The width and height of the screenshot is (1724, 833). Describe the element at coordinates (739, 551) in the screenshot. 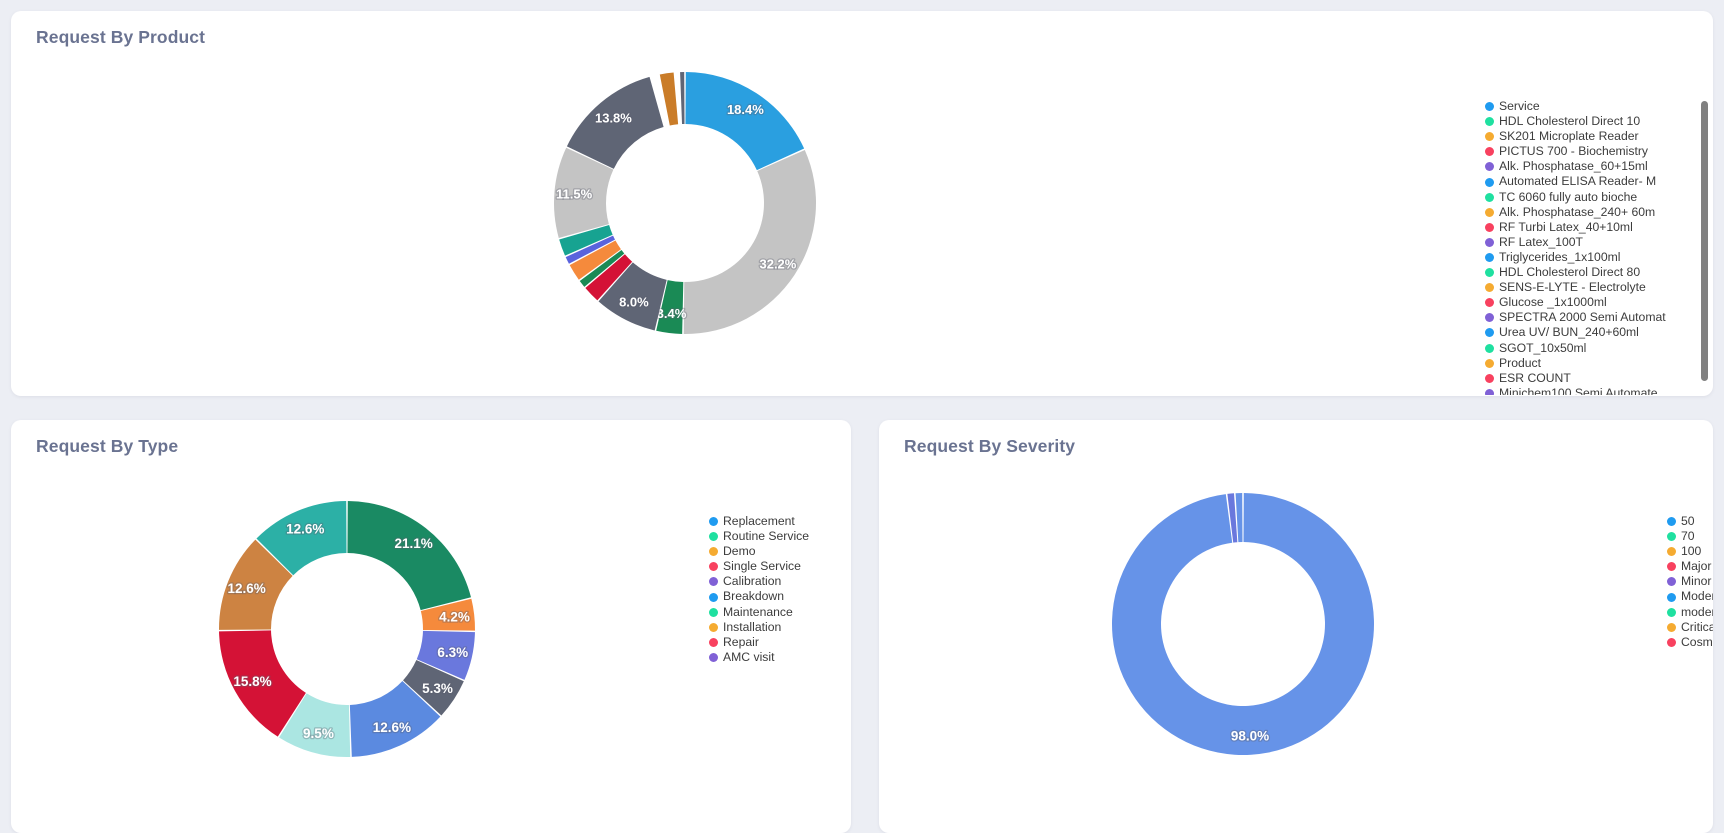

I see `legend-item-label: Demo` at that location.